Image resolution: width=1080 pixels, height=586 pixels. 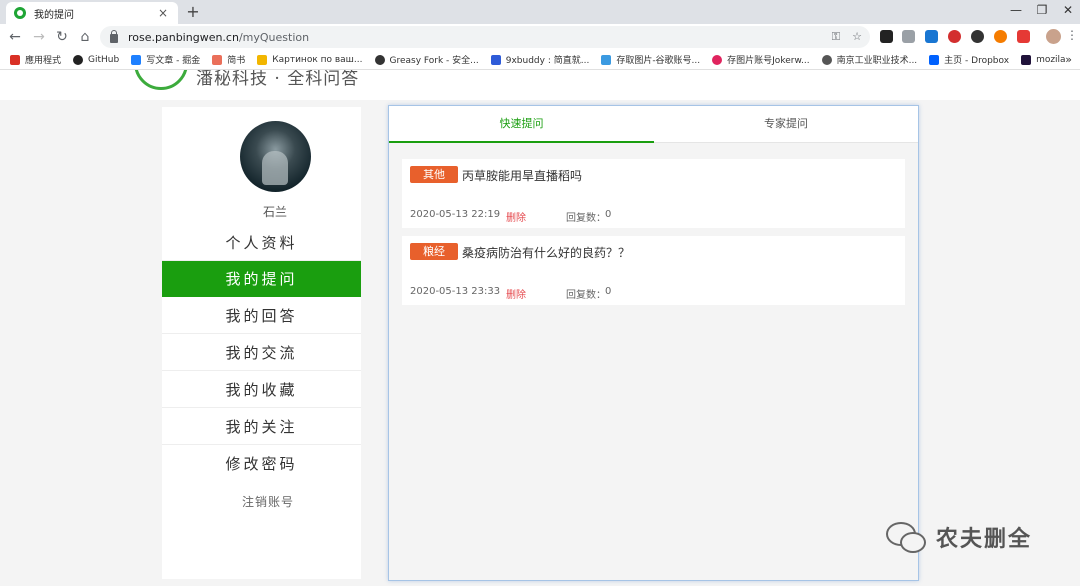 What do you see at coordinates (522, 175) in the screenshot?
I see `question-title: 丙草胺能用旱直播稻吗` at bounding box center [522, 175].